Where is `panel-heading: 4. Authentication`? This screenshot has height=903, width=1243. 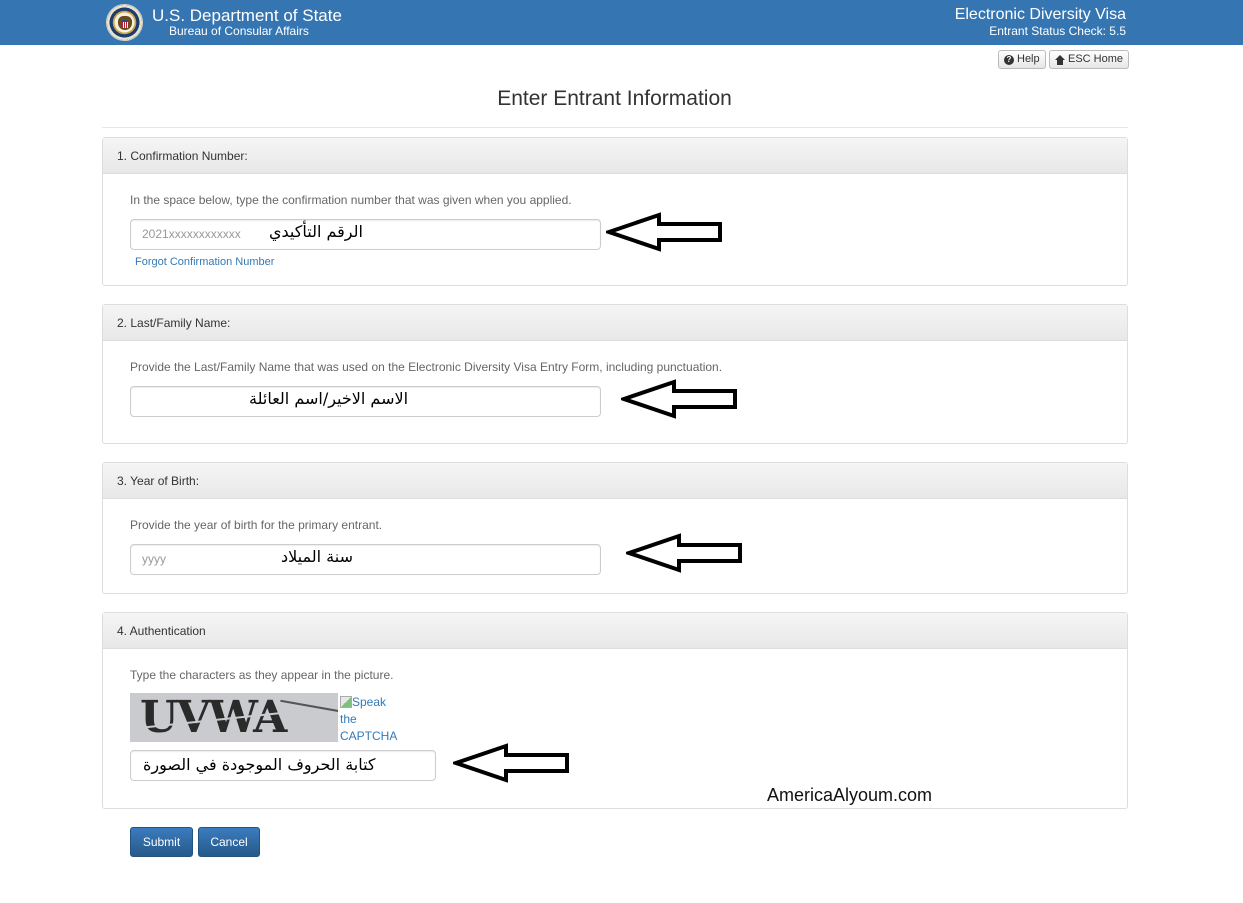
panel-heading: 4. Authentication is located at coordinates (615, 631).